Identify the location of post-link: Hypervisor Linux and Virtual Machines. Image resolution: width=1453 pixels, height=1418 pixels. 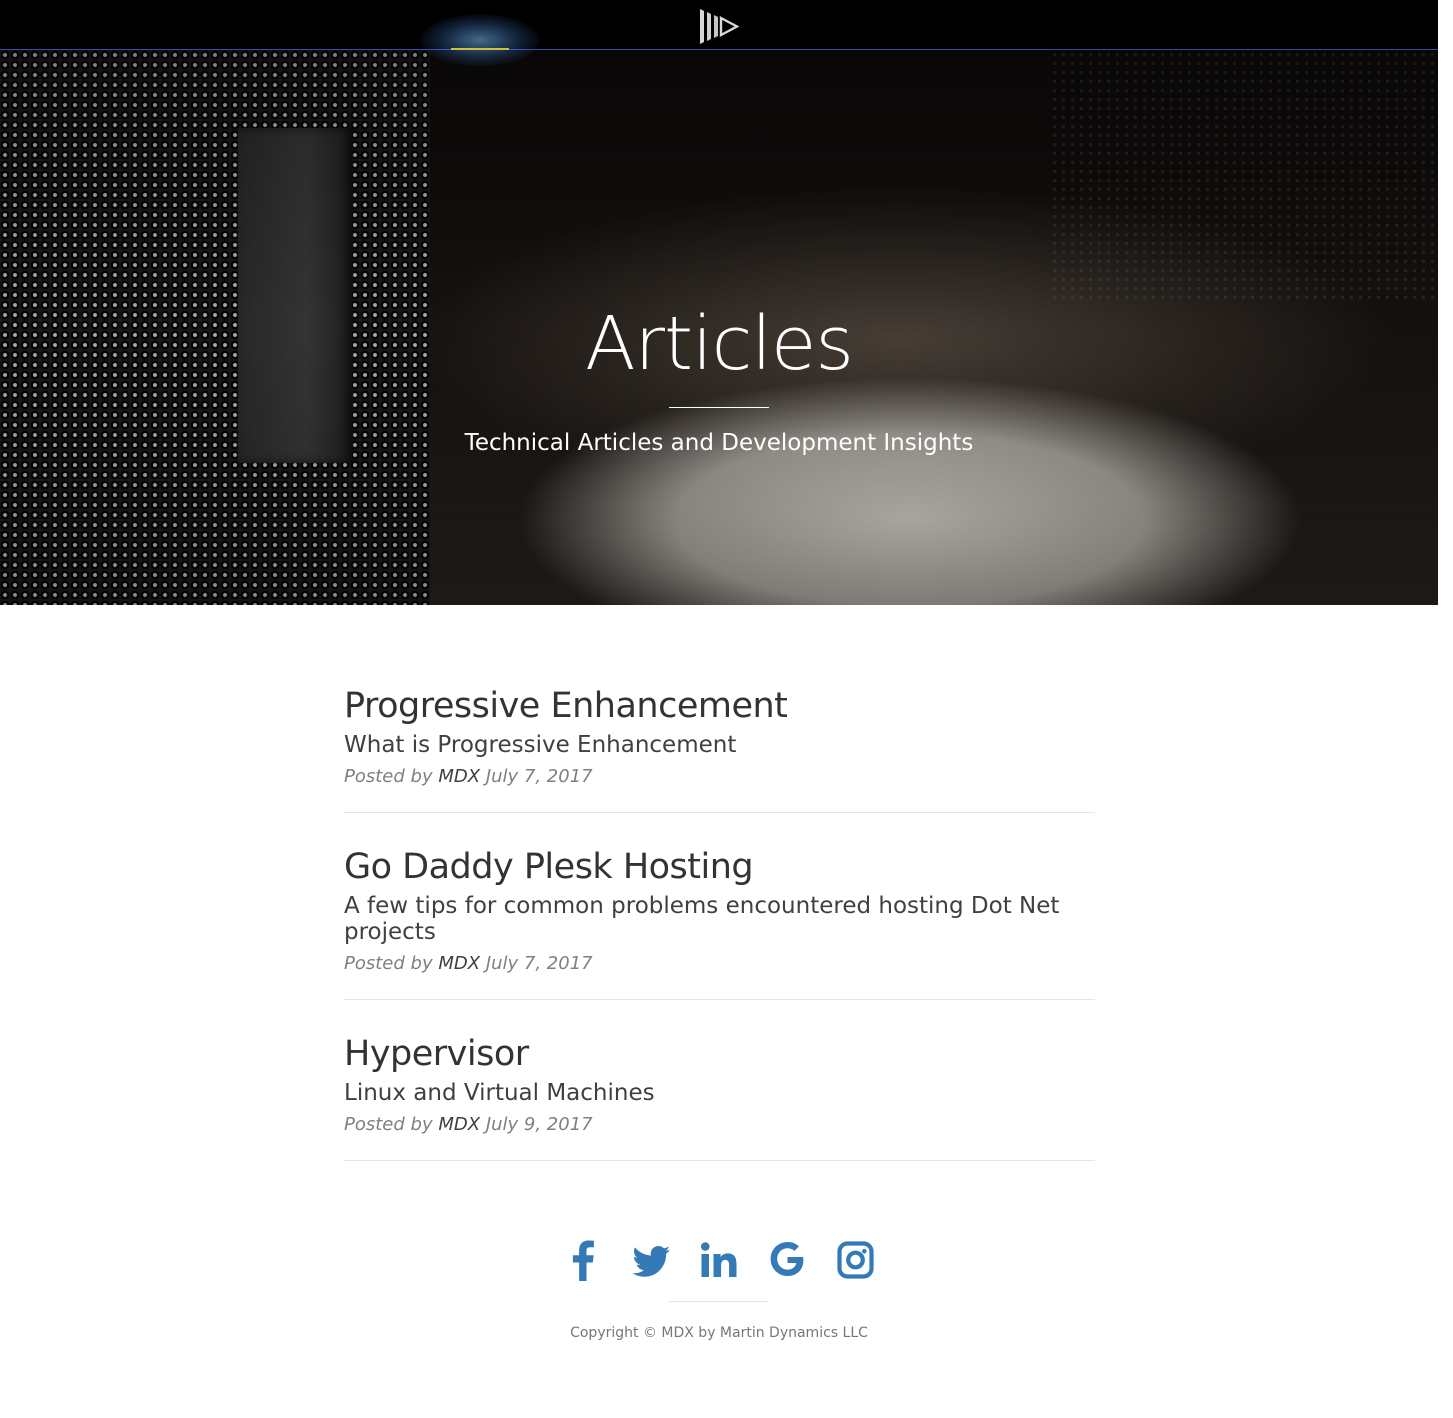
(719, 1068).